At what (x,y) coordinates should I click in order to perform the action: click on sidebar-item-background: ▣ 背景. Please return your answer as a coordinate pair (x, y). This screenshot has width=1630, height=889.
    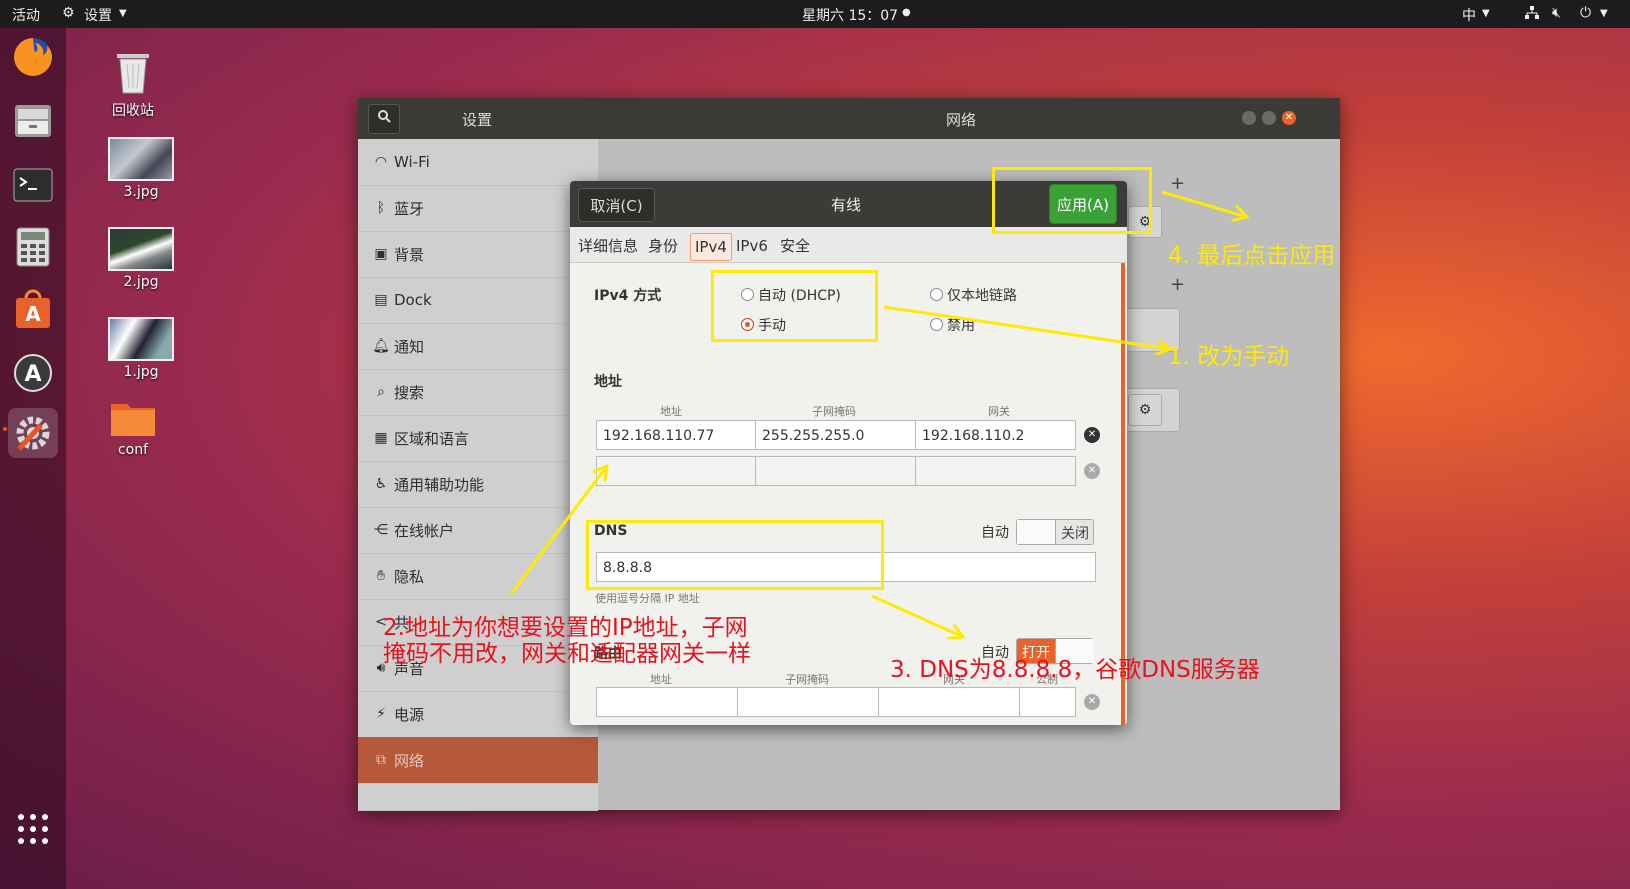
    Looking at the image, I should click on (478, 254).